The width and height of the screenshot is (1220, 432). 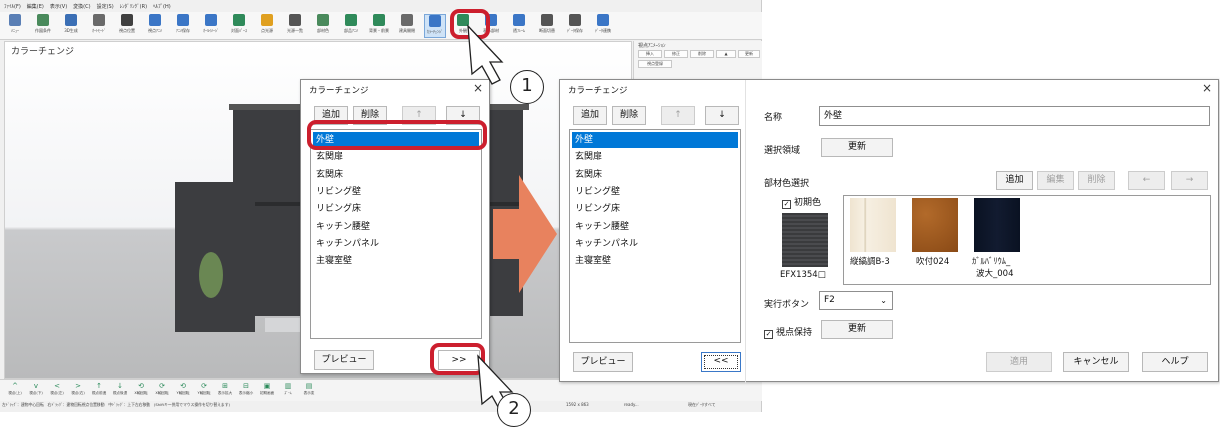 I want to click on color-change-list: 外壁 玄関扉 玄関床 リビング壁 リビング床 キッチン腰壁 キッチンパネル 主寝室壁, so click(x=396, y=234).